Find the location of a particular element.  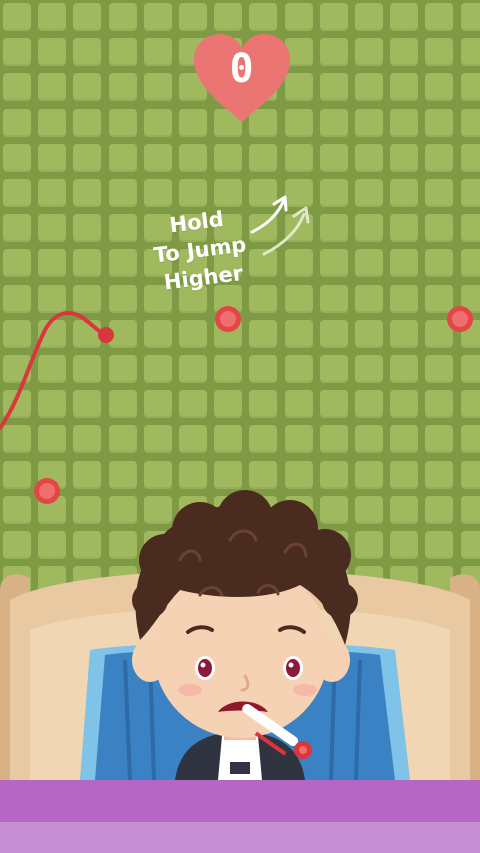

arrow-icon is located at coordinates (280, 225).